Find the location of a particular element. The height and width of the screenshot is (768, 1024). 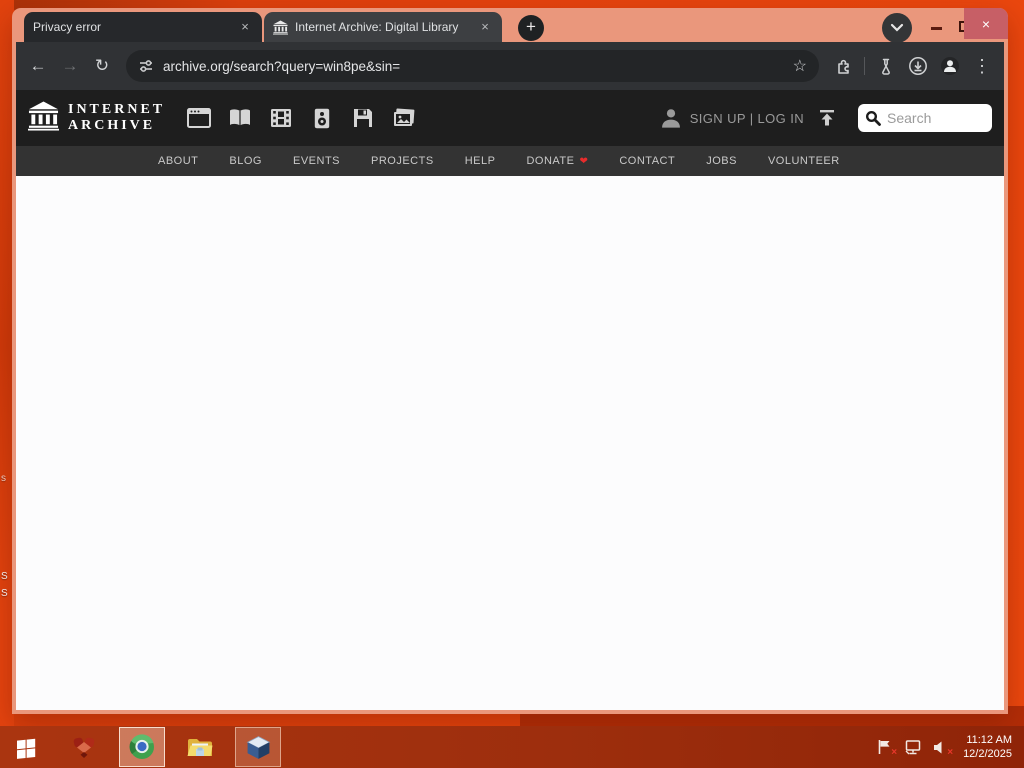

tab-title: Privacy error is located at coordinates (67, 27).